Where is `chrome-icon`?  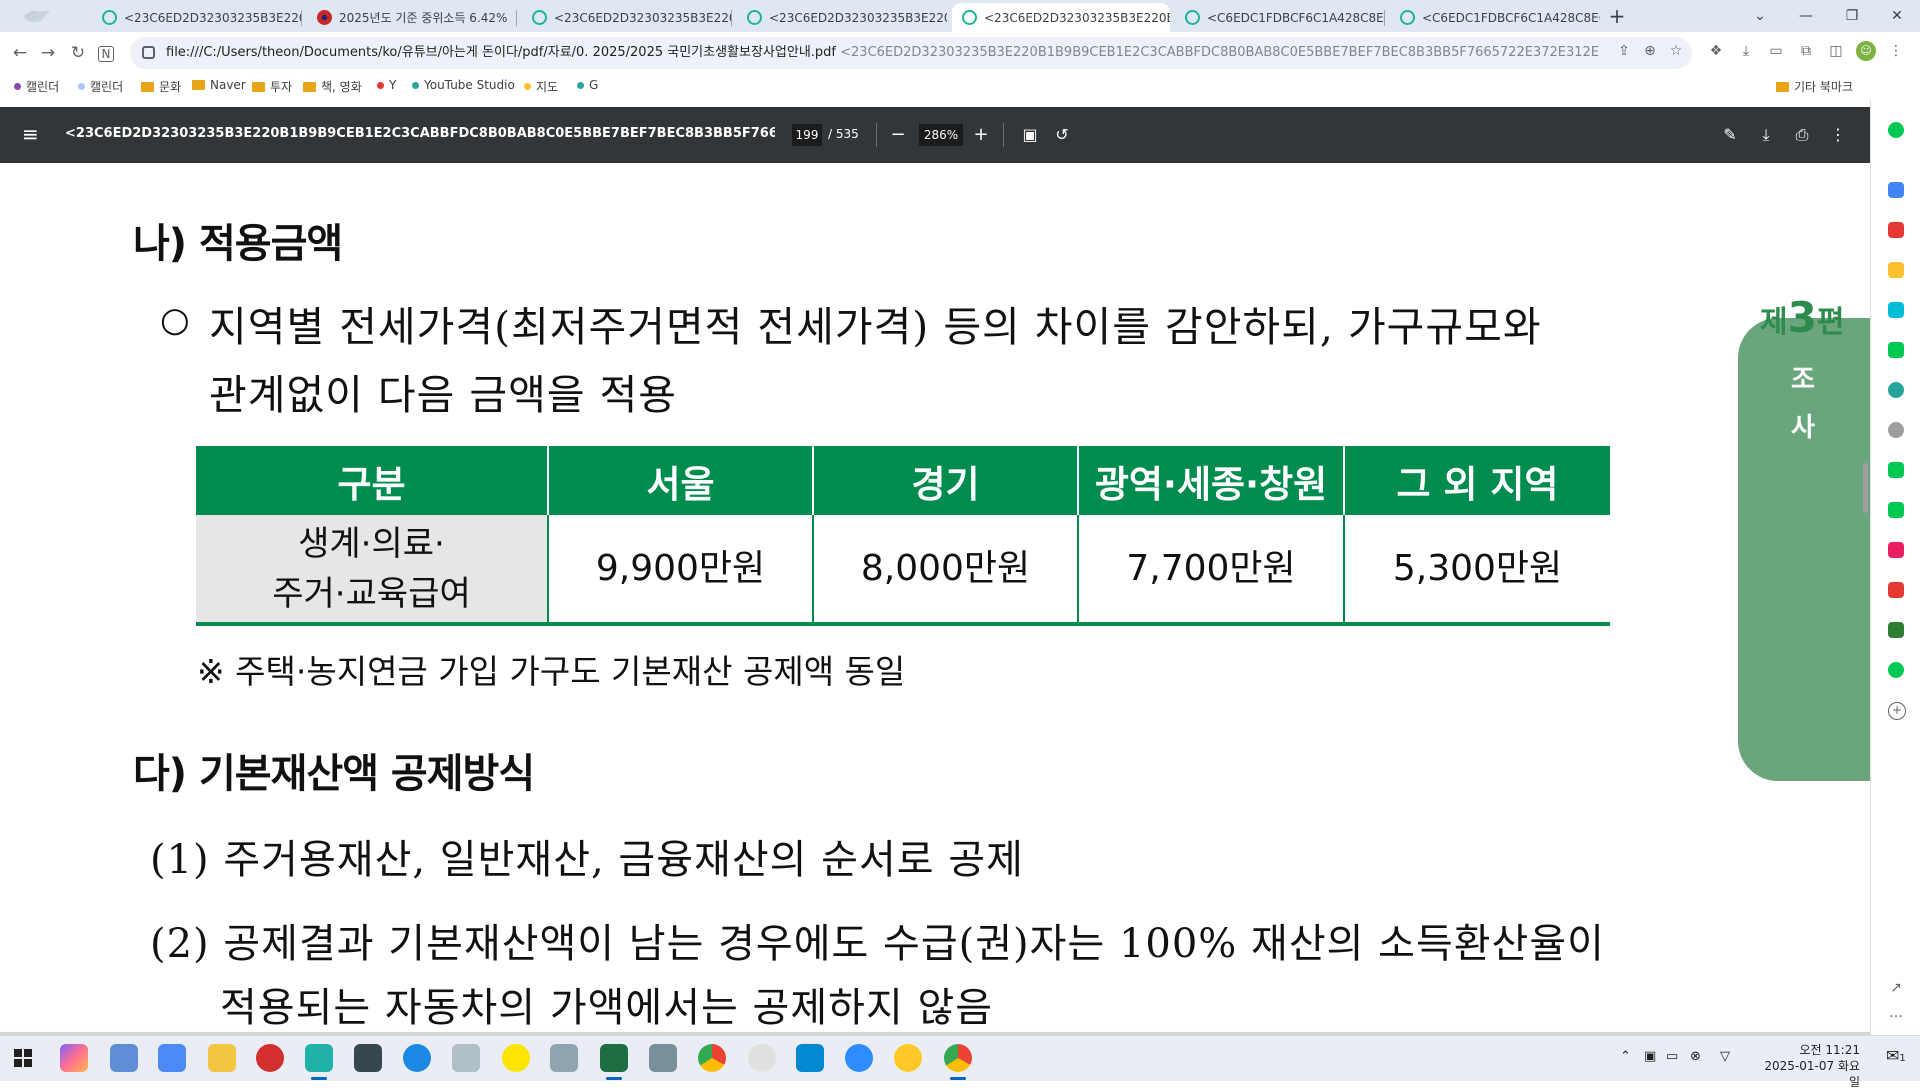
chrome-icon is located at coordinates (712, 1058).